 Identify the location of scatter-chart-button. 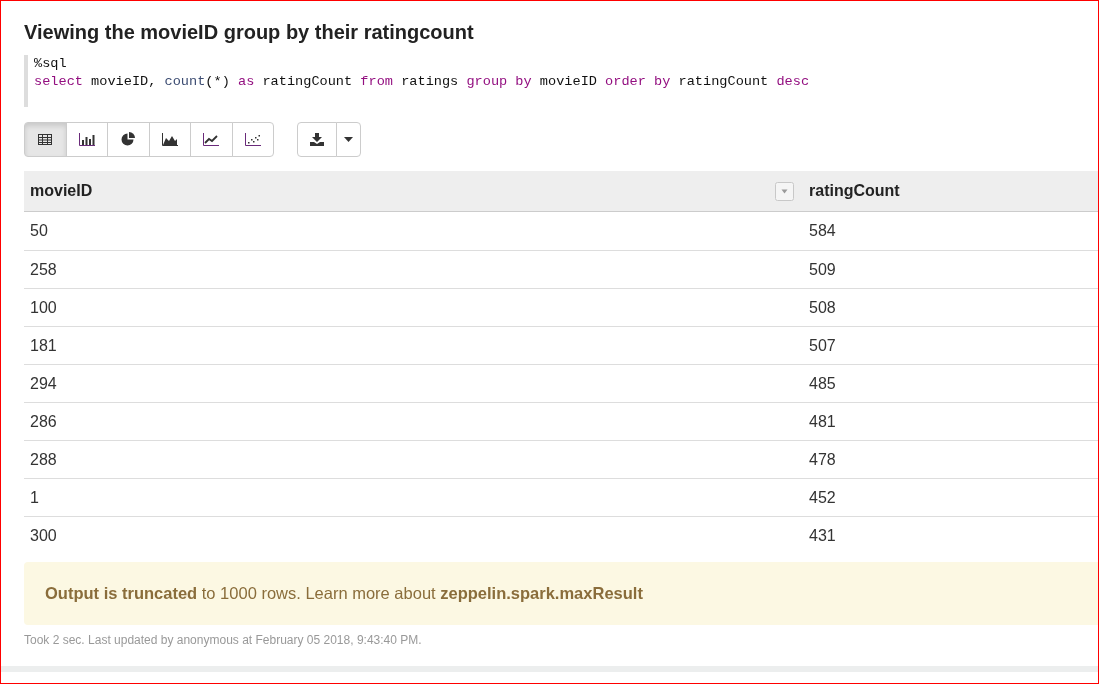
(252, 139).